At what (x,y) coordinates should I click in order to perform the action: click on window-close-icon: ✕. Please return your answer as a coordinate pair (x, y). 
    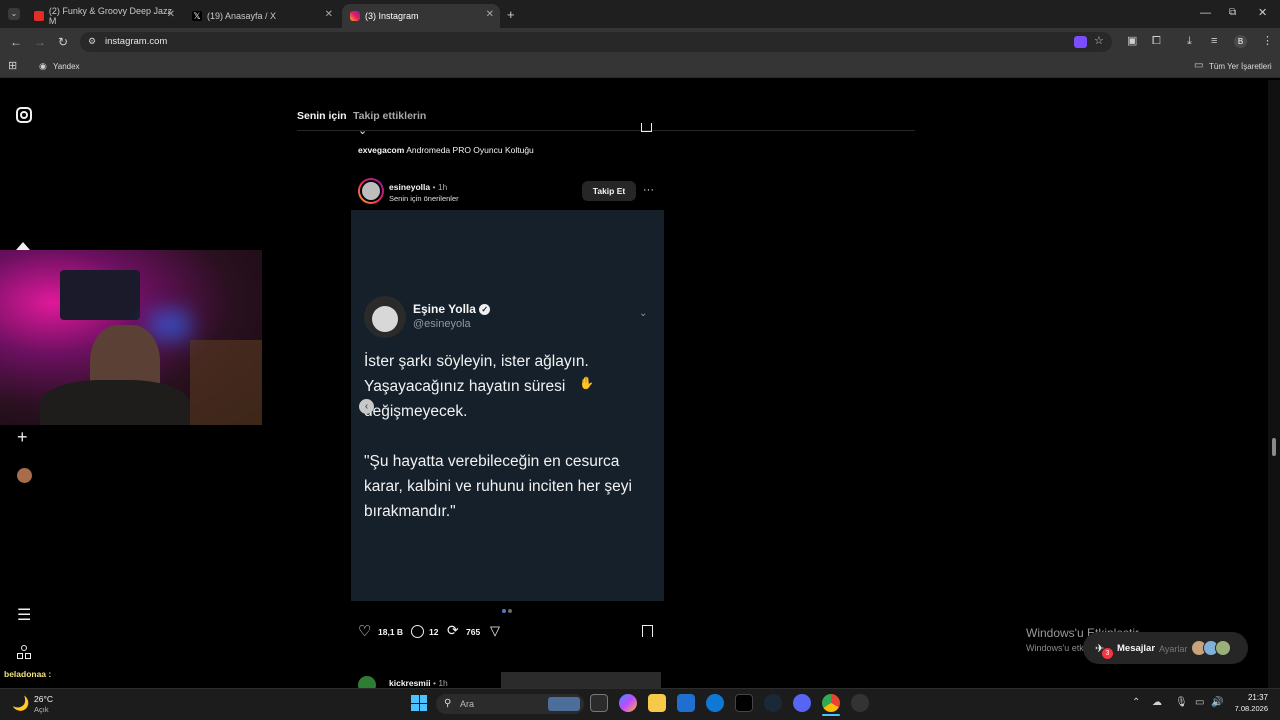
    Looking at the image, I should click on (1262, 13).